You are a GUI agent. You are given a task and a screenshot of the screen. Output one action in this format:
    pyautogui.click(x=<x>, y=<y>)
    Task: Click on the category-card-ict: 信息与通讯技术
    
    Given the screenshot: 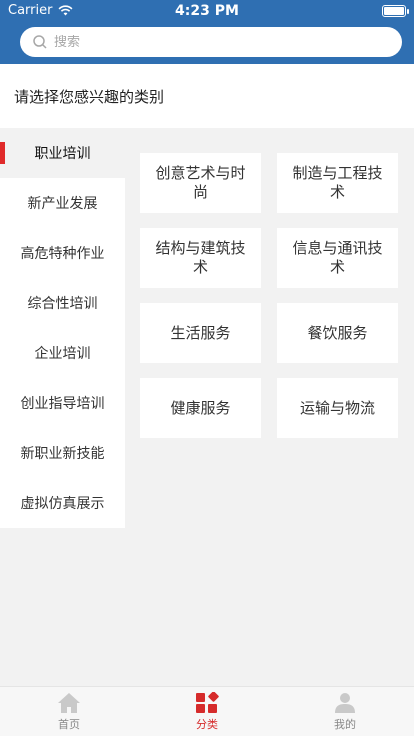 What is the action you would take?
    pyautogui.click(x=337, y=258)
    